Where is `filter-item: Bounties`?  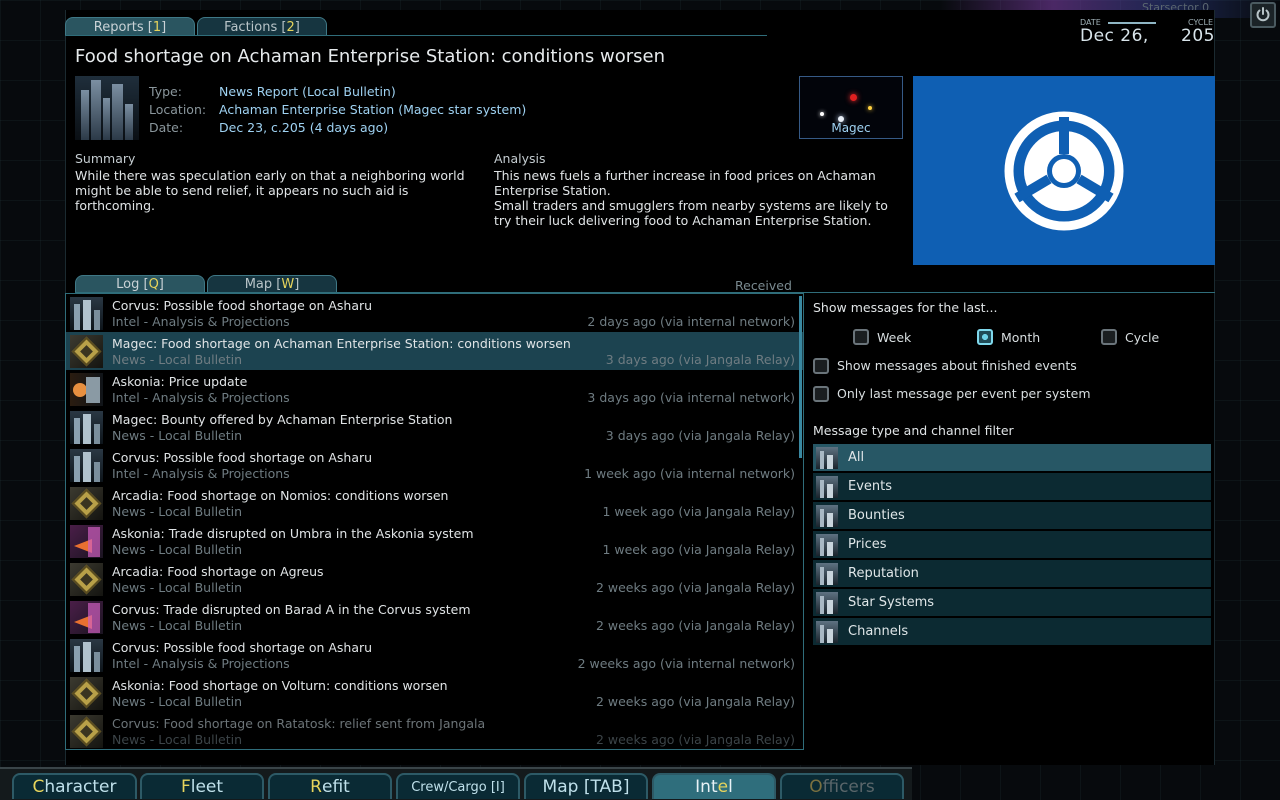
filter-item: Bounties is located at coordinates (1012, 515).